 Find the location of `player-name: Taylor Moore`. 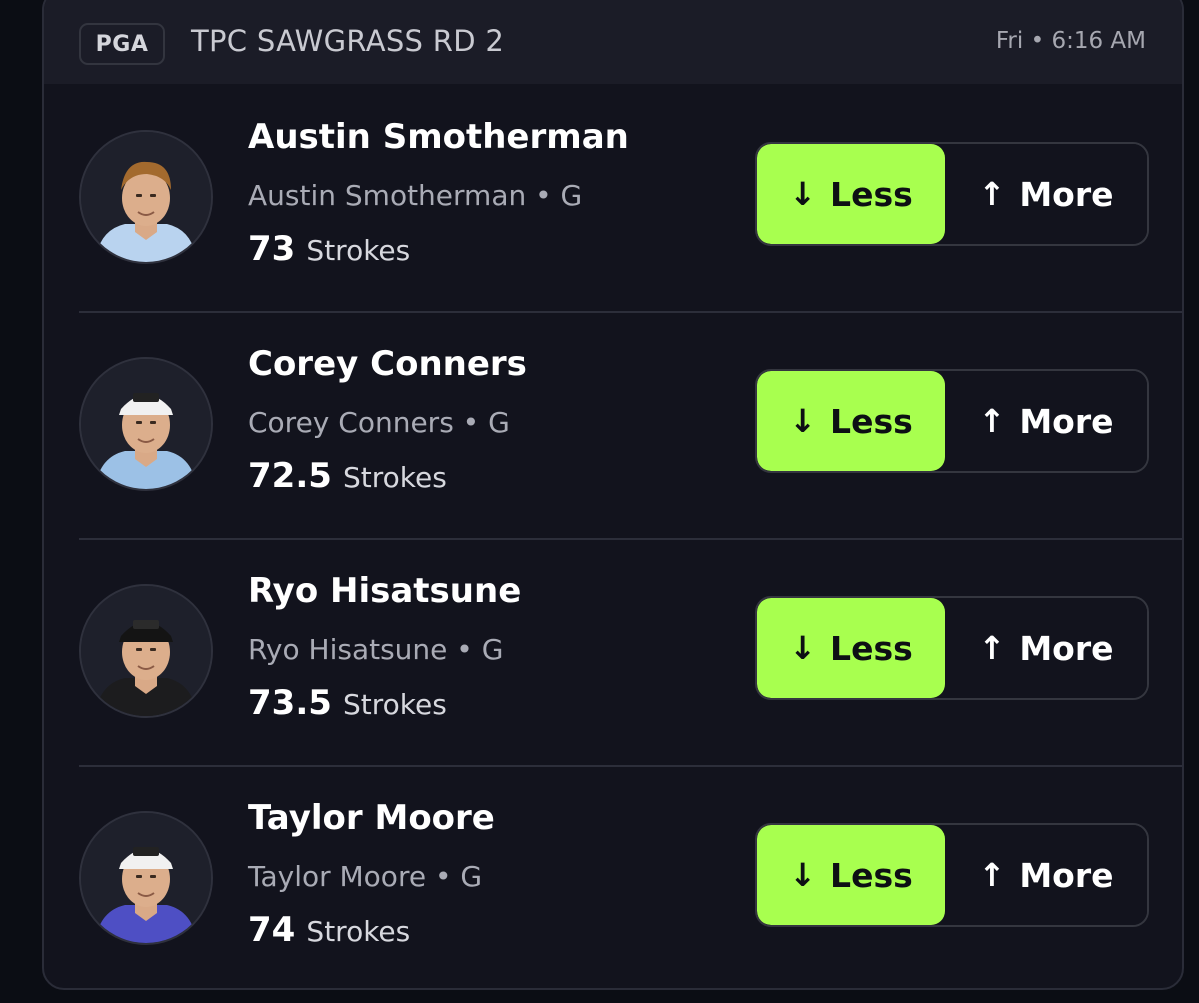

player-name: Taylor Moore is located at coordinates (371, 818).